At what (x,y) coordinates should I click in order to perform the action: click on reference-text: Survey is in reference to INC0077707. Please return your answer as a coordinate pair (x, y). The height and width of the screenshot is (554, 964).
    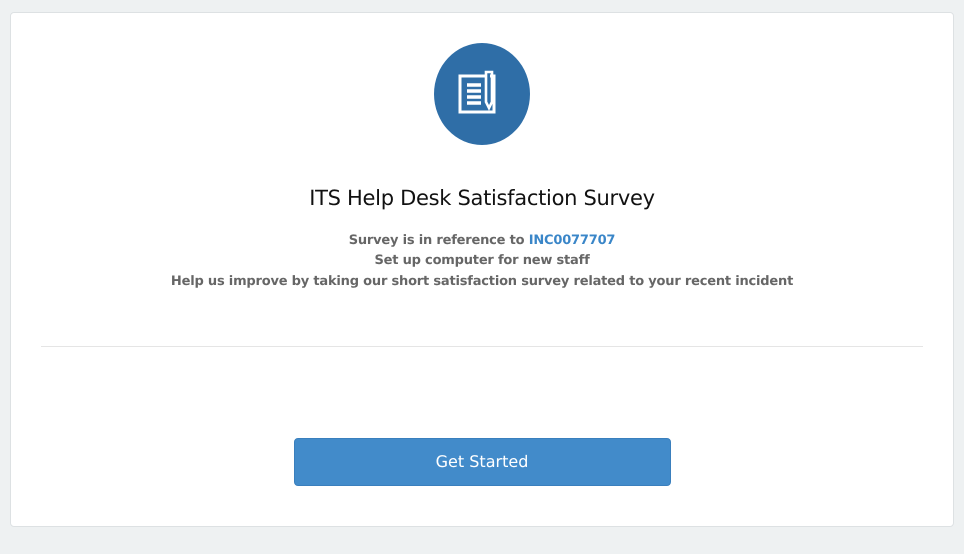
    Looking at the image, I should click on (482, 241).